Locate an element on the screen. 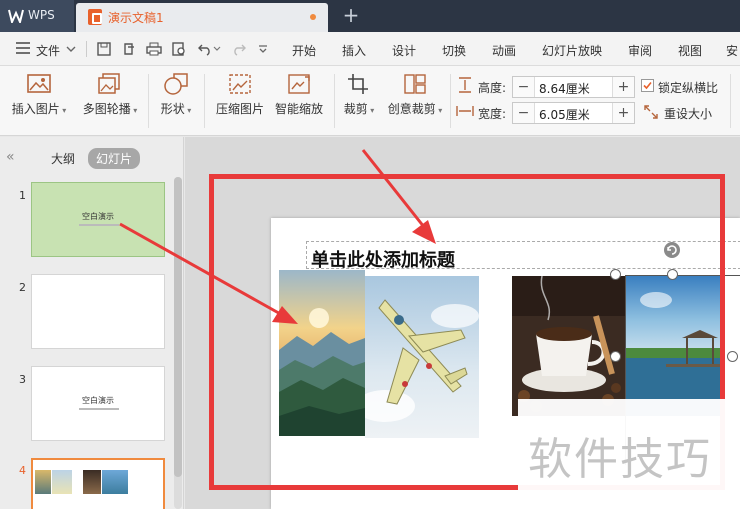 This screenshot has width=740, height=509. watermark-text: 软件技巧 is located at coordinates (620, 459).